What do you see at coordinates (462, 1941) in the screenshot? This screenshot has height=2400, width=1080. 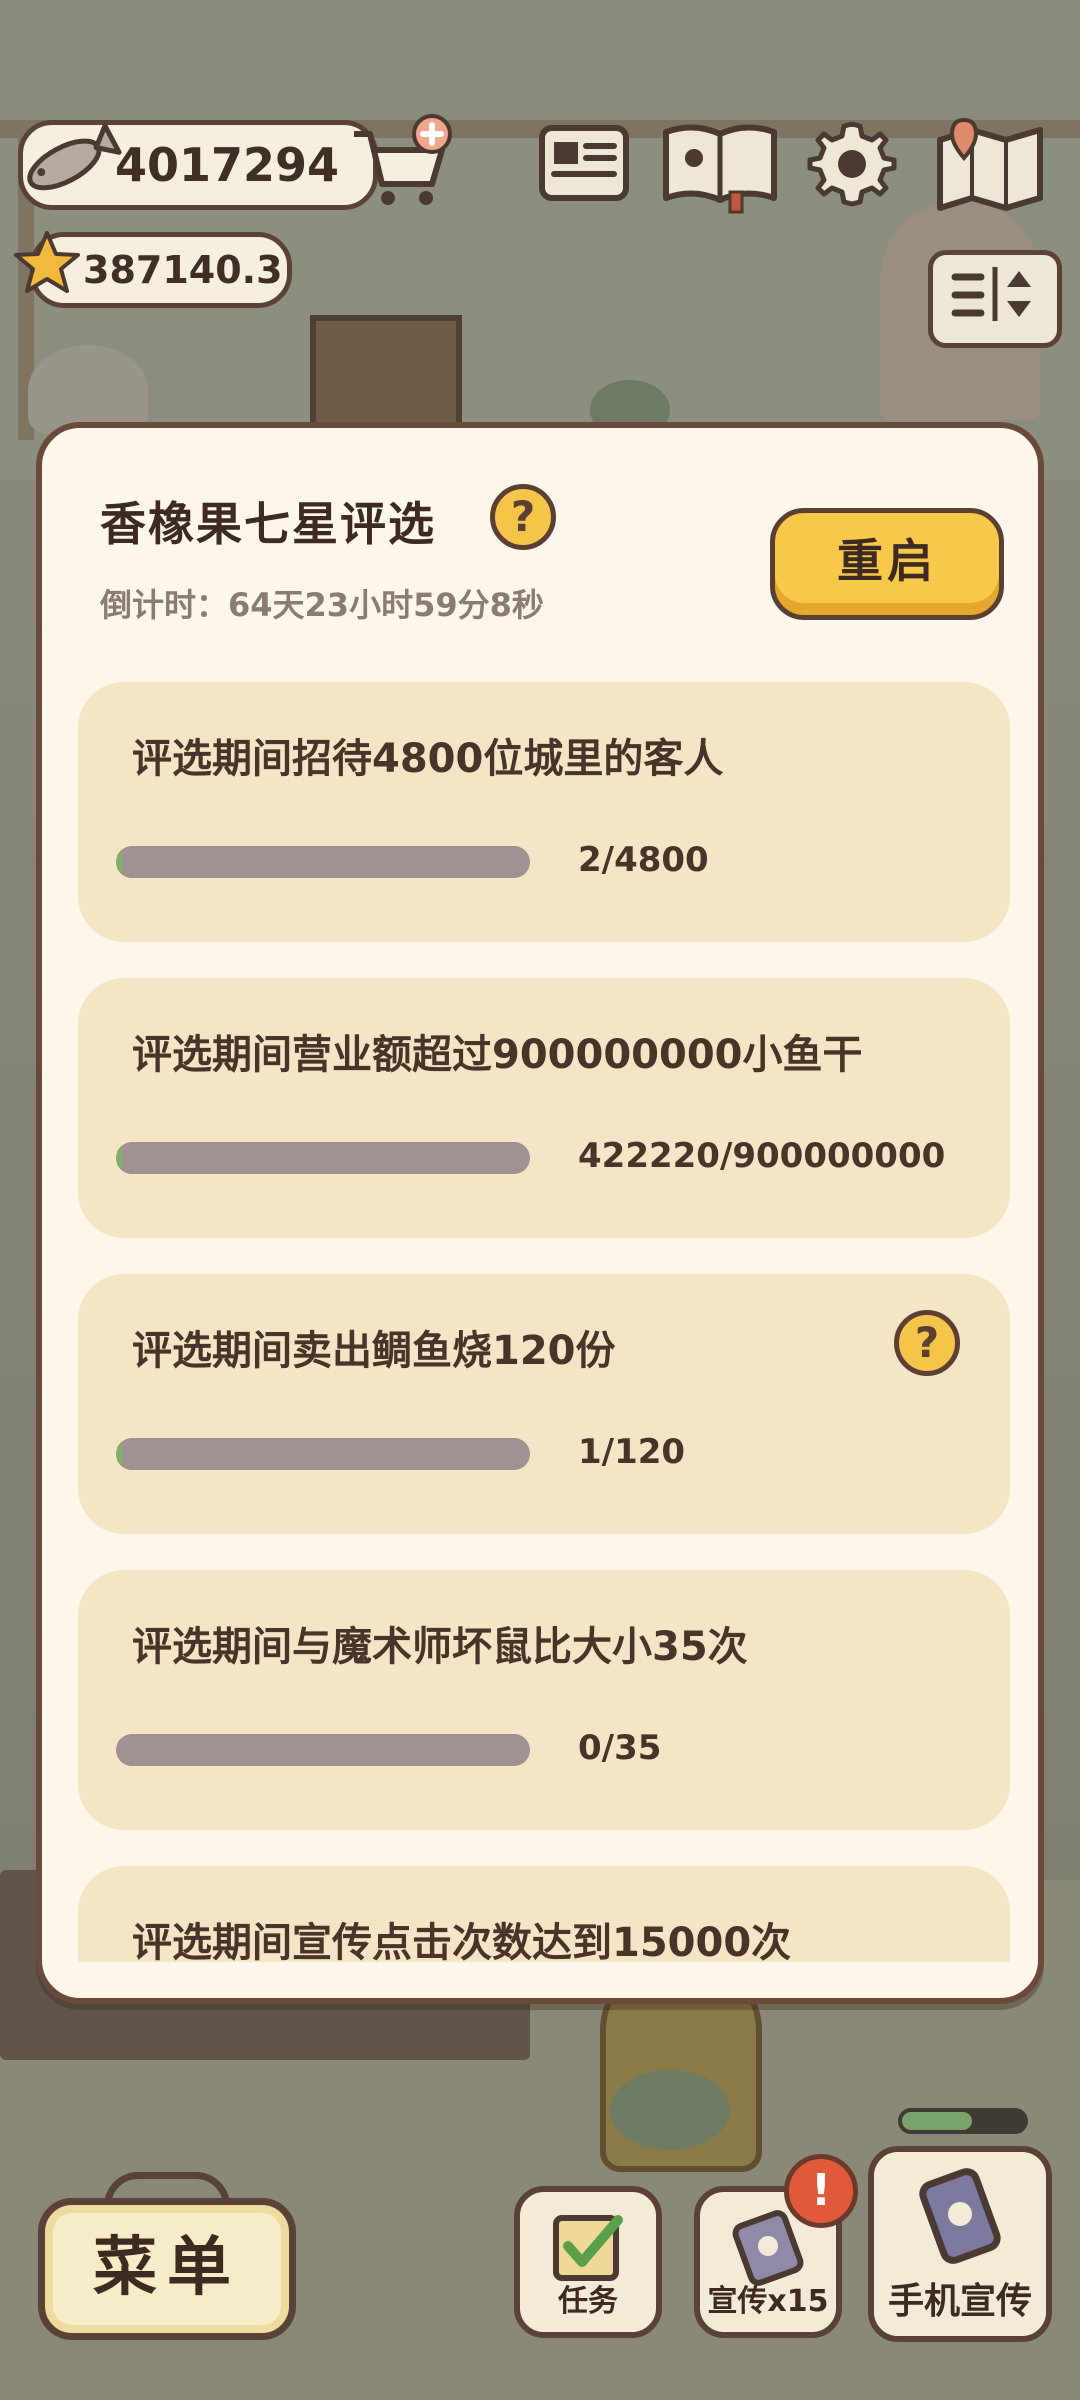 I see `task-label: 评选期间宣传点击次数达到15000次` at bounding box center [462, 1941].